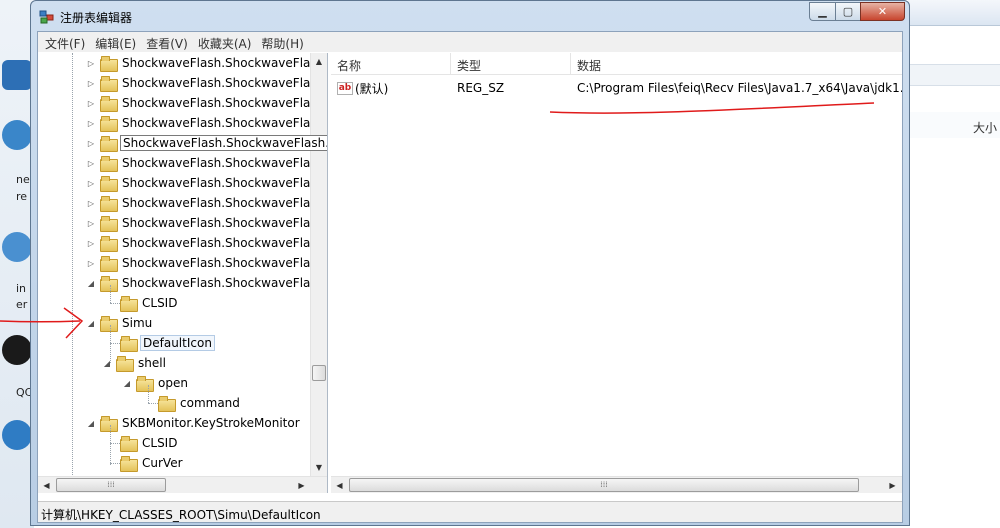  Describe the element at coordinates (223, 143) in the screenshot. I see `tree-item-label-tooltip: ShockwaveFlash.ShockwaveFlash.25` at that location.